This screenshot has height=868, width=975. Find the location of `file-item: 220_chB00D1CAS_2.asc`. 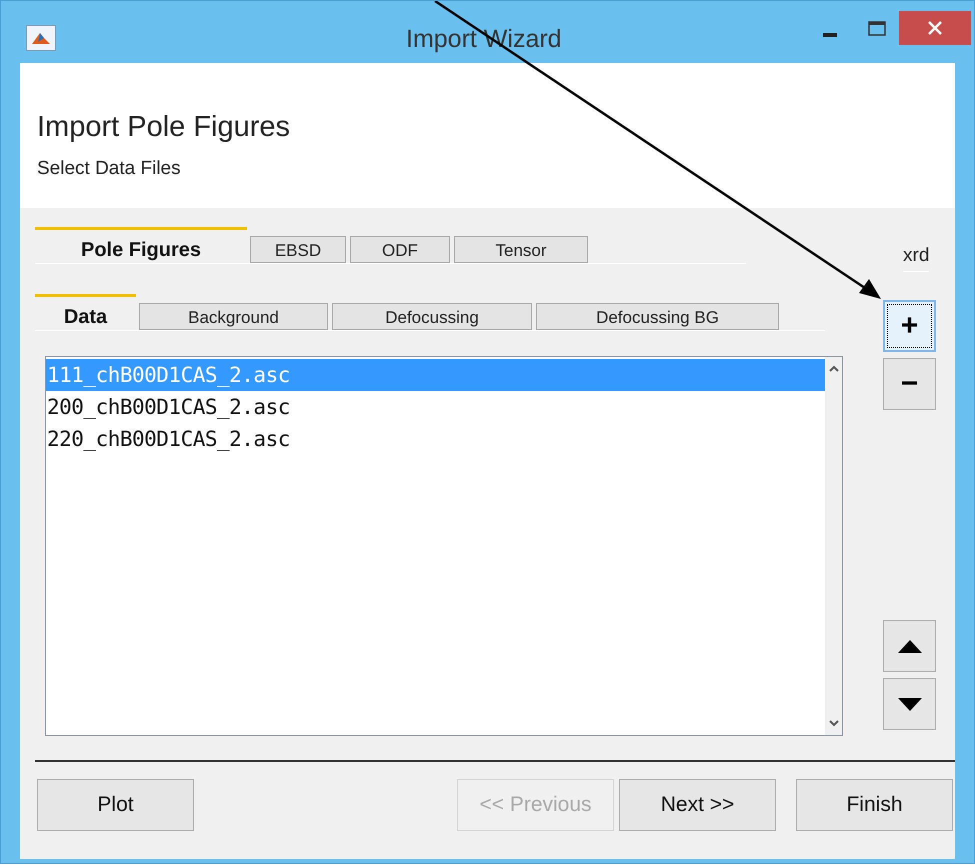

file-item: 220_chB00D1CAS_2.asc is located at coordinates (435, 439).